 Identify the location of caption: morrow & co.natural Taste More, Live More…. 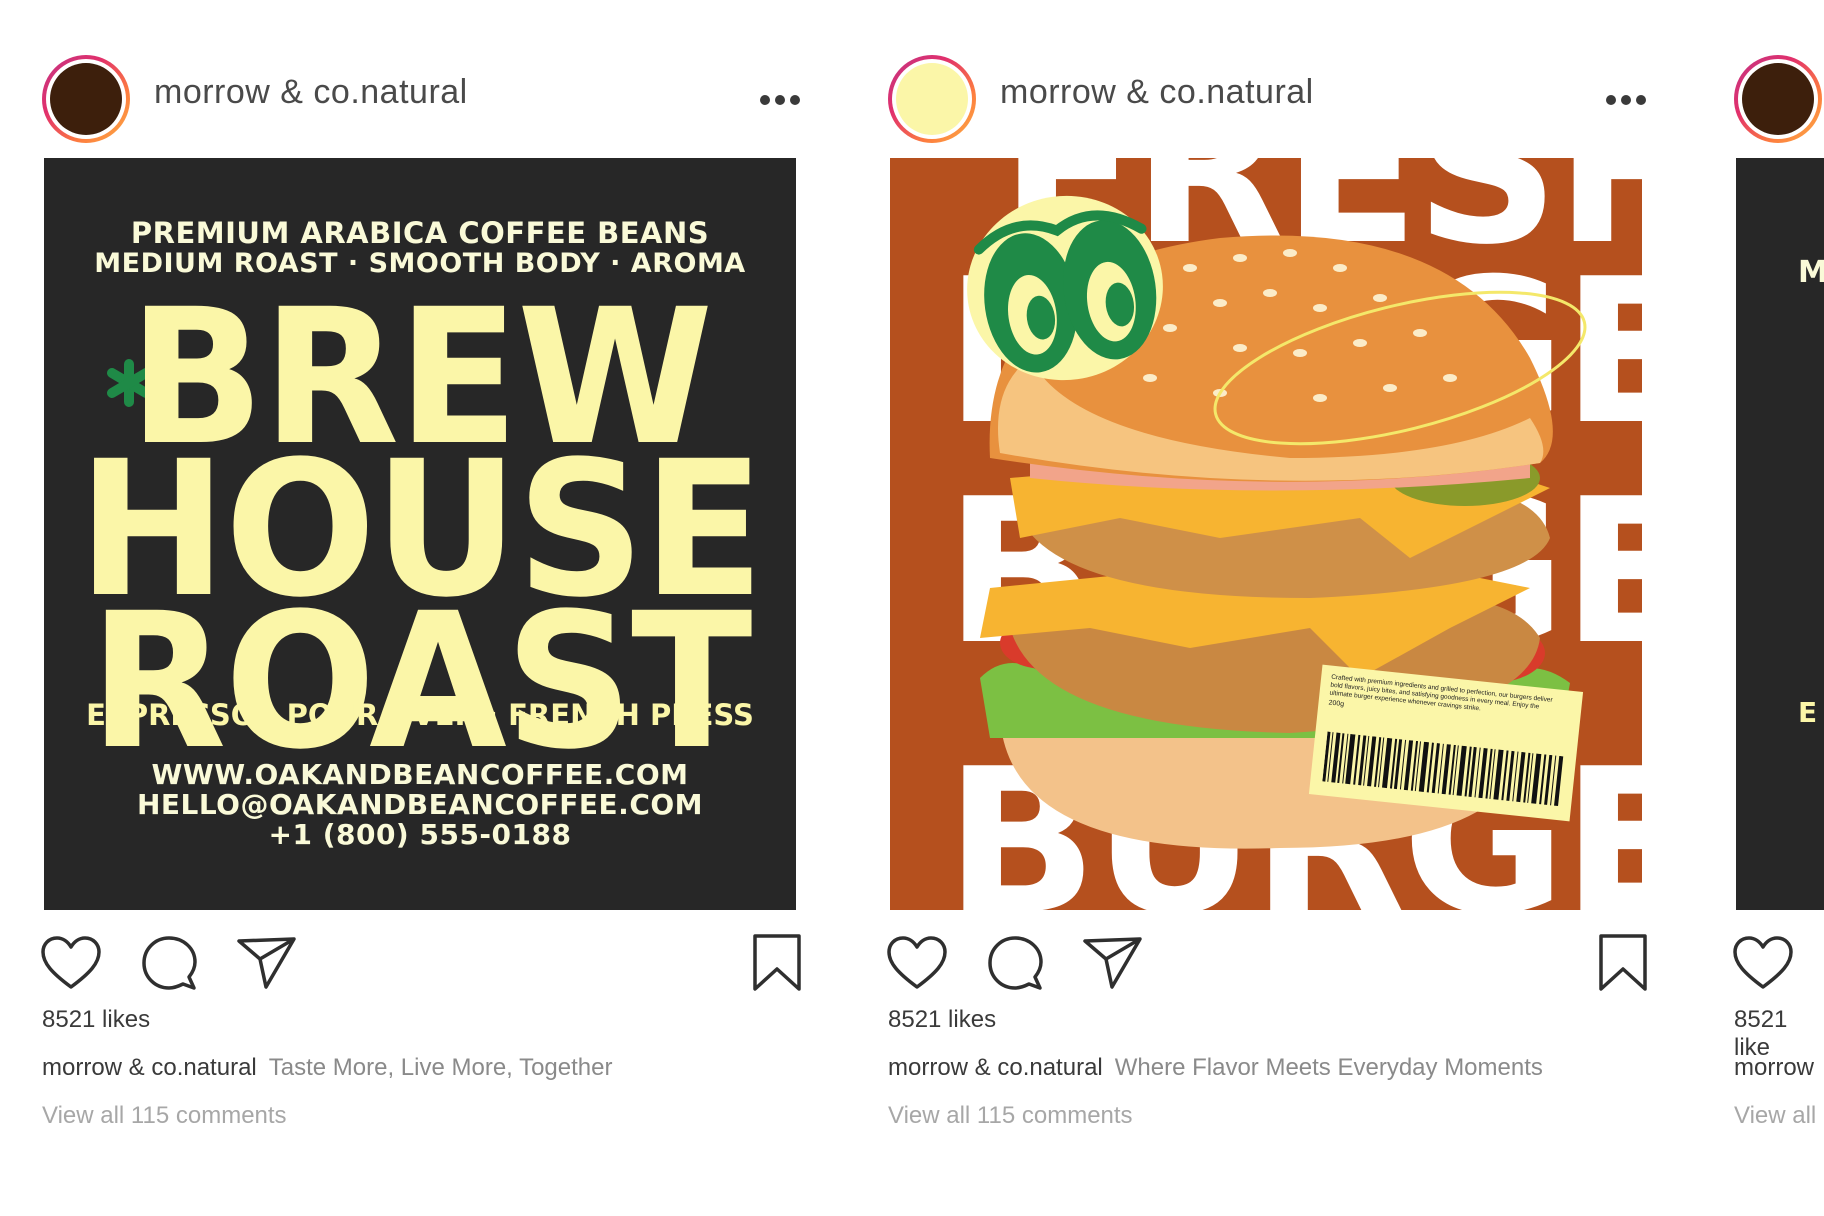
(327, 1068).